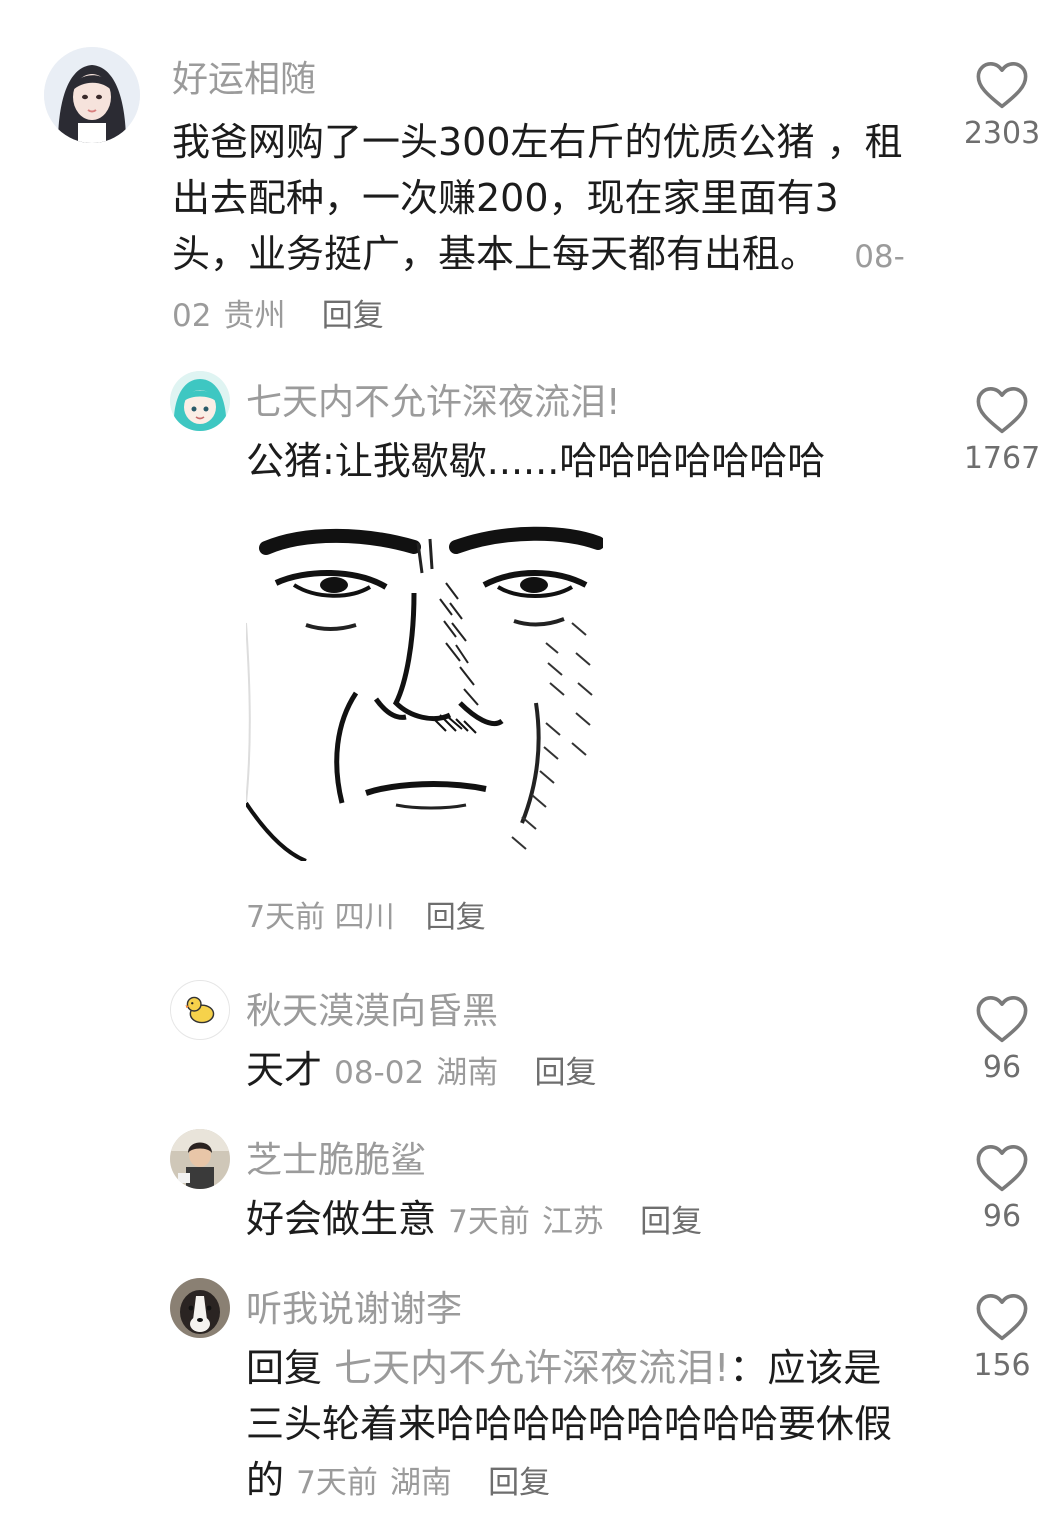 This screenshot has width=1064, height=1540. Describe the element at coordinates (1002, 1365) in the screenshot. I see `like-count: 156` at that location.